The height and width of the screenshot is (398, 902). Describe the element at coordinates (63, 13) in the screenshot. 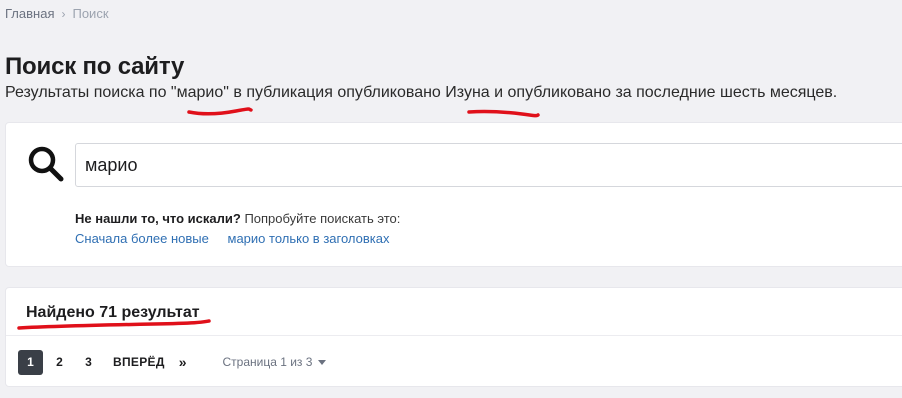

I see `chevron-right-icon: ›` at that location.